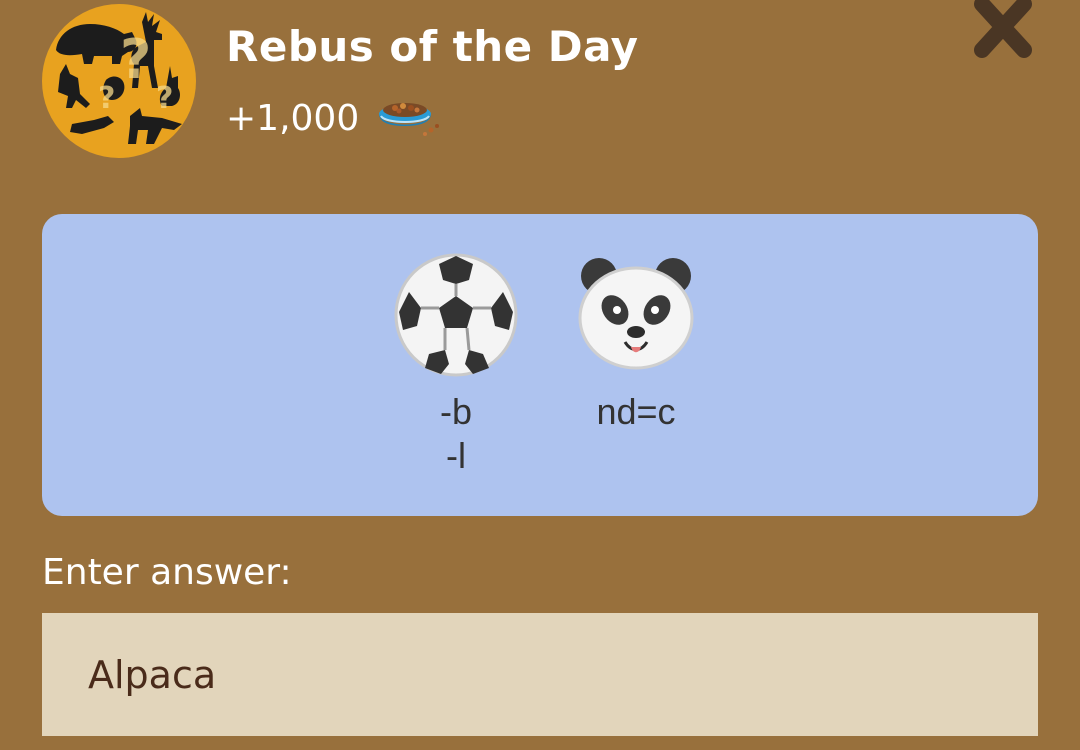  I want to click on reward-amount: +1,000, so click(333, 118).